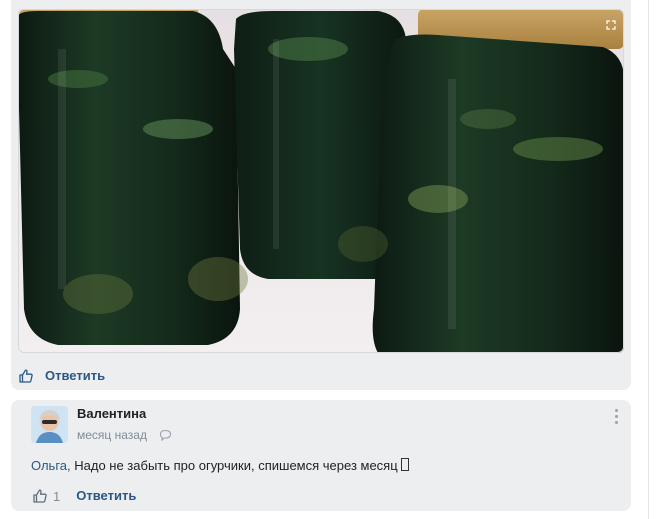 The image size is (662, 519). Describe the element at coordinates (111, 414) in the screenshot. I see `comment-author: Валентина` at that location.